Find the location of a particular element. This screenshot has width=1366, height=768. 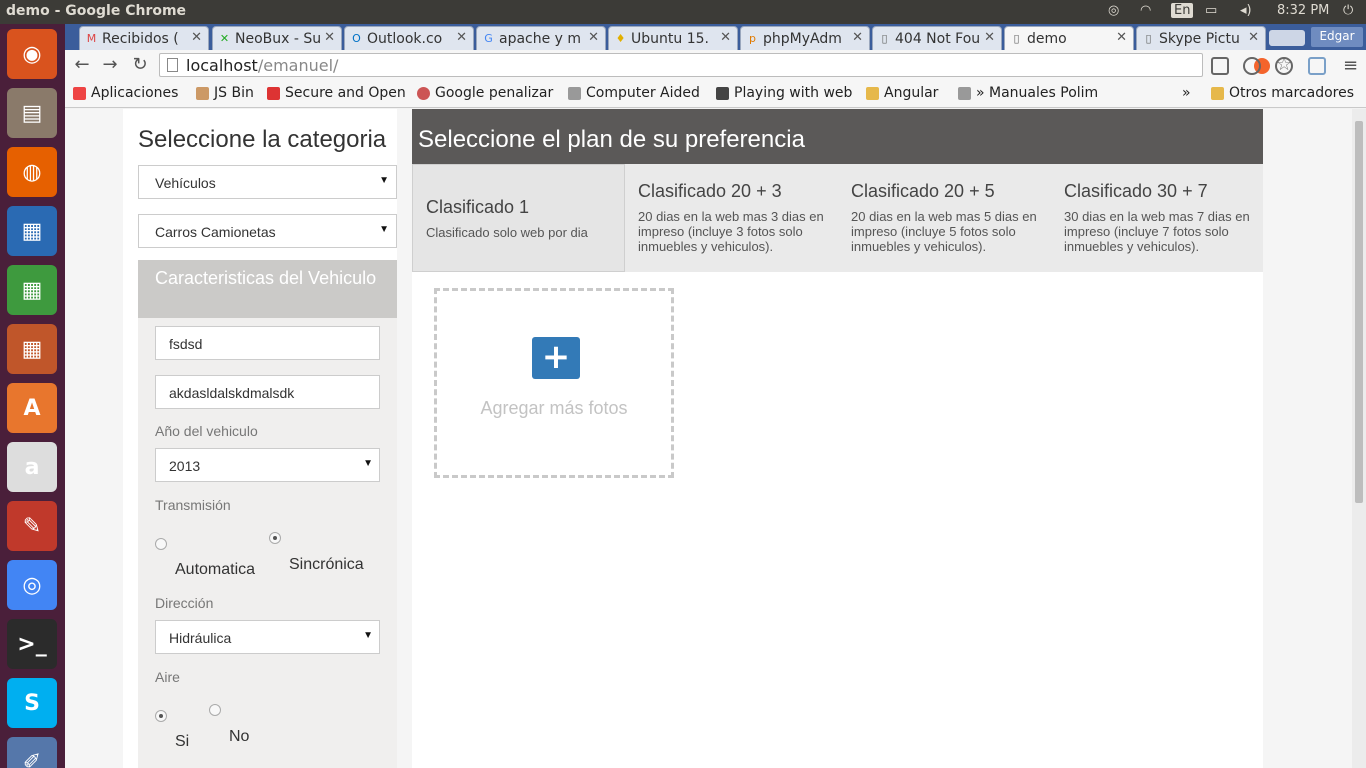

address-host: localhost is located at coordinates (222, 65).